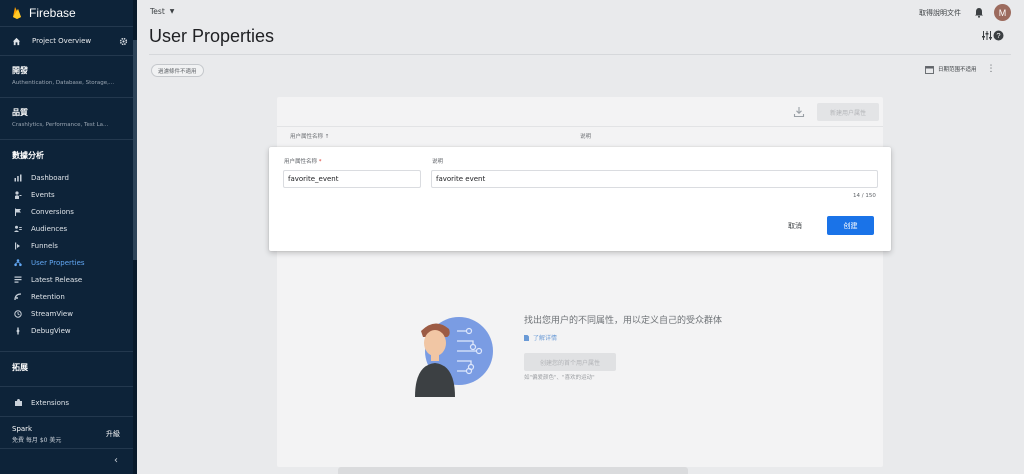  What do you see at coordinates (454, 357) in the screenshot?
I see `empty-state-illustration` at bounding box center [454, 357].